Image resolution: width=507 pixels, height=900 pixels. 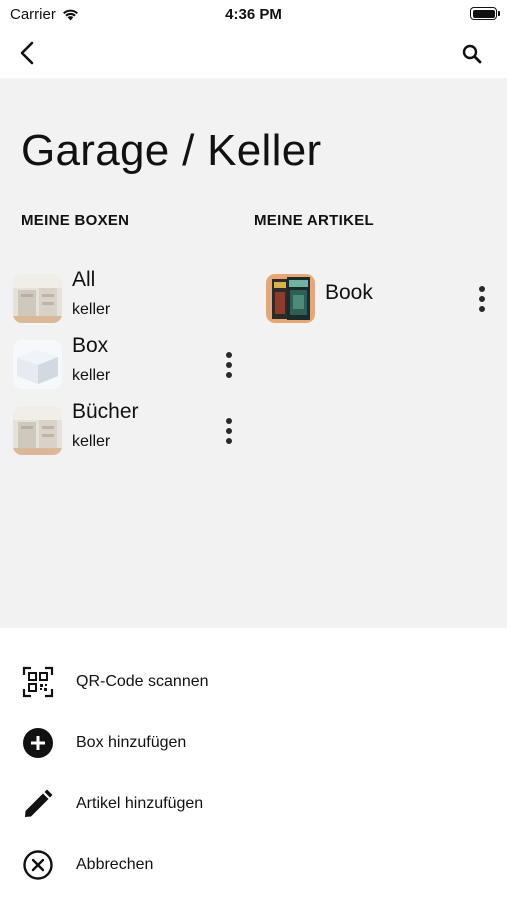 I want to click on box-row-buecher: Bücher keller, so click(x=128, y=430).